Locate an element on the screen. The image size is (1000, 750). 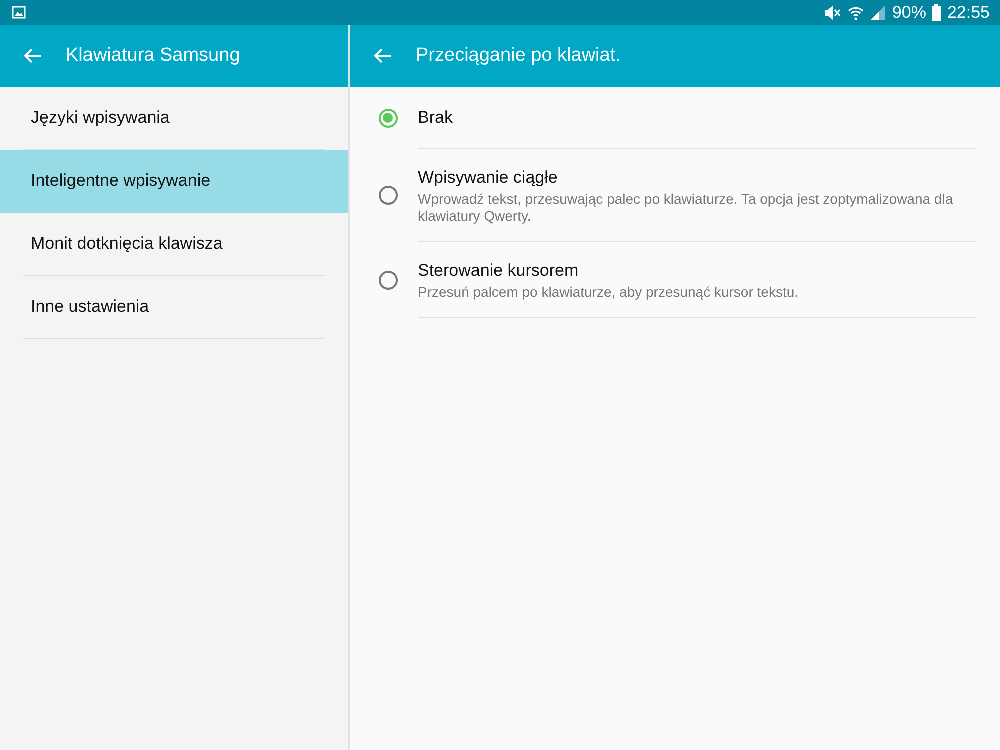
settings-item: Inne ustawienia is located at coordinates (174, 307).